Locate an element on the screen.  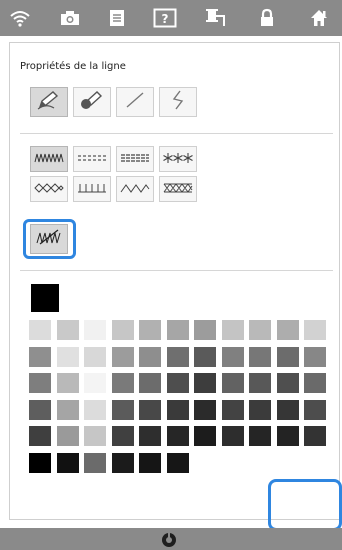
star-stitch-icon is located at coordinates (178, 159).